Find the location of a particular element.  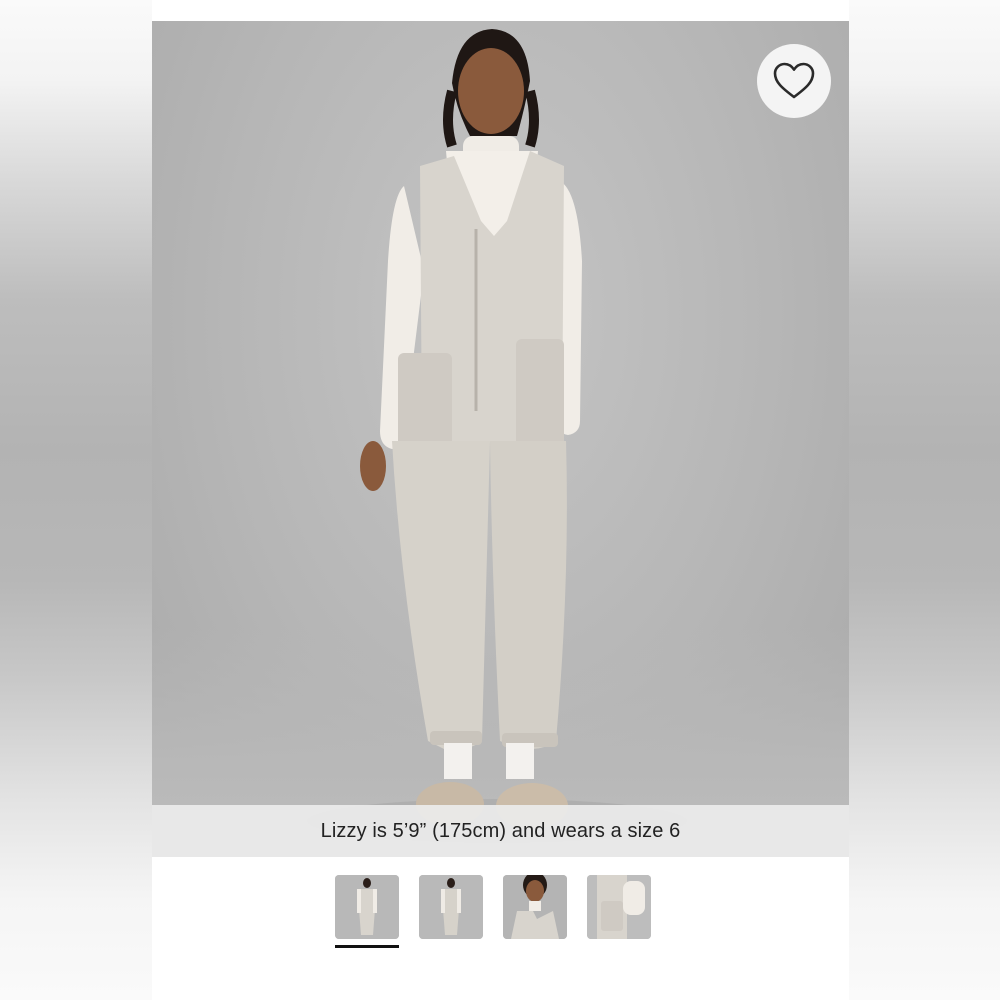

heart-icon is located at coordinates (794, 80).